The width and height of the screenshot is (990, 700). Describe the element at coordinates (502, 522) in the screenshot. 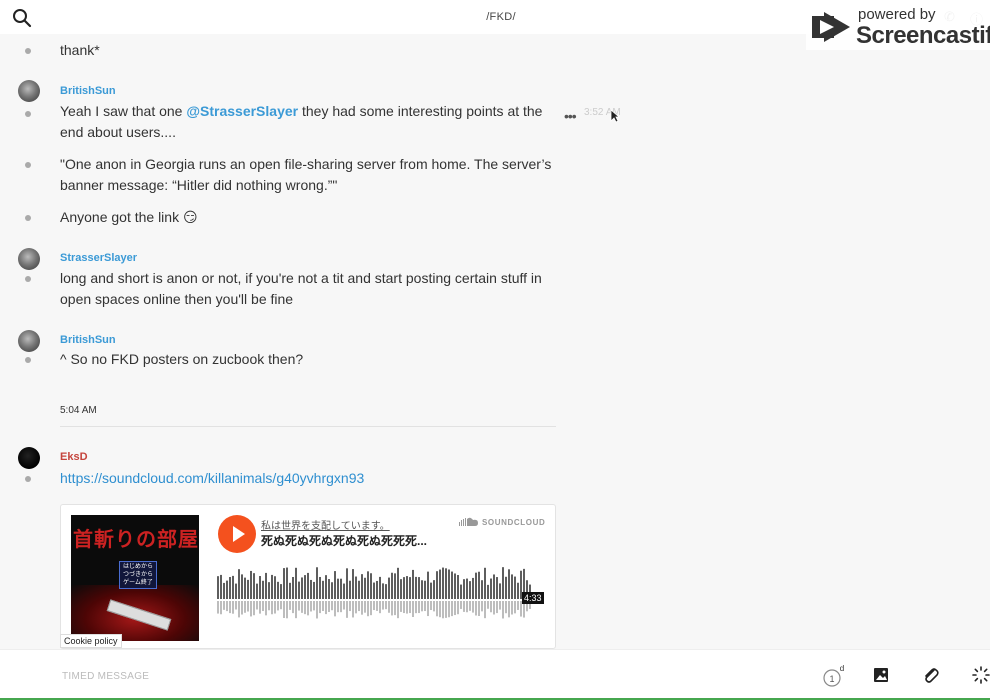

I see `soundcloud-brand: SOUNDCLOUD` at that location.